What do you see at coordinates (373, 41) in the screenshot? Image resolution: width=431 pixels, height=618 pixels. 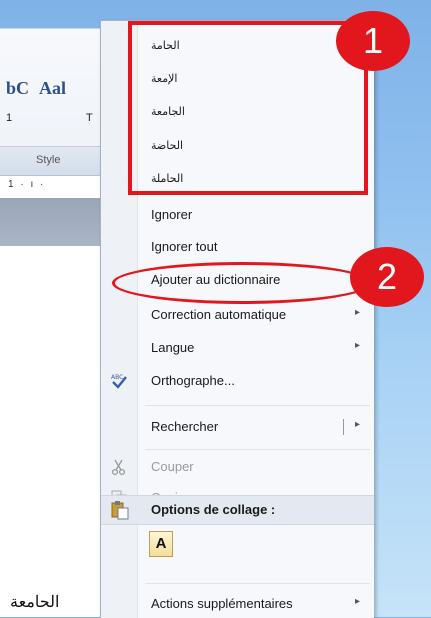 I see `annotation-badge-1: 1` at bounding box center [373, 41].